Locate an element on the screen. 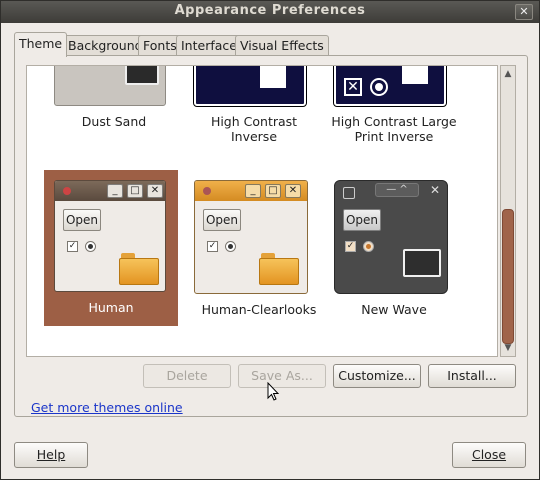 This screenshot has width=540, height=480. theme-item-high-contrast-large-print-inverse: ✕ High Contrast Large Print Inverse is located at coordinates (394, 105).